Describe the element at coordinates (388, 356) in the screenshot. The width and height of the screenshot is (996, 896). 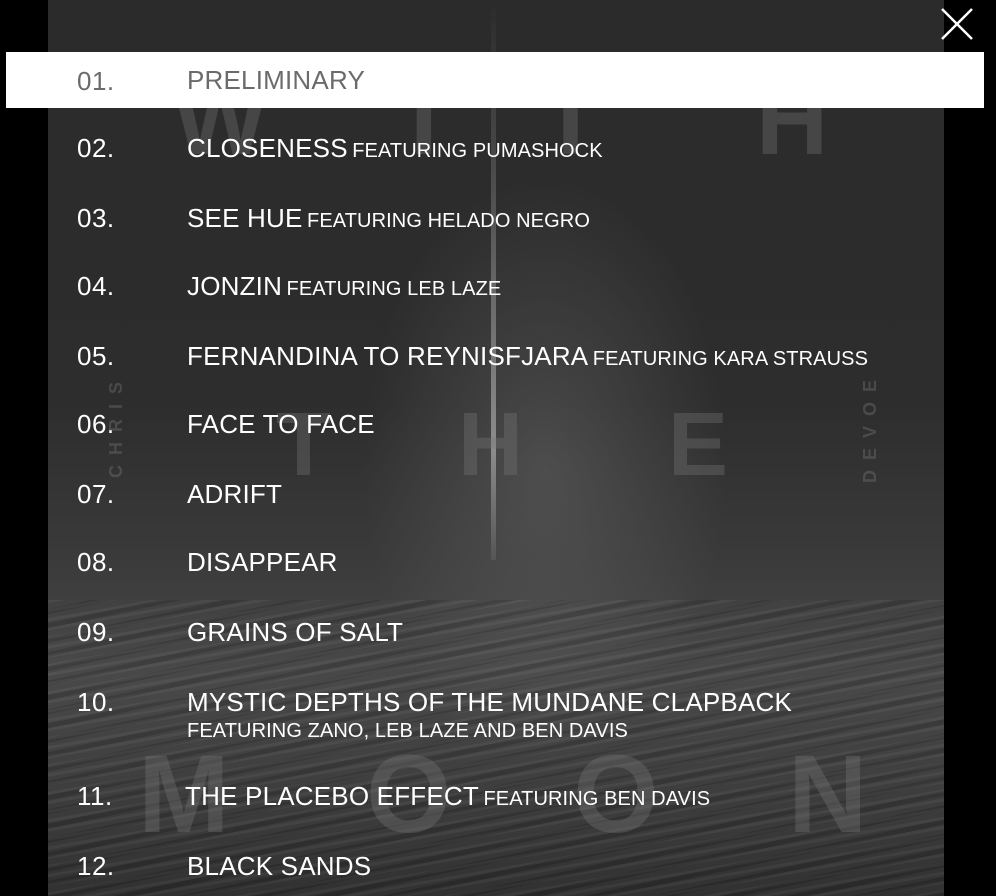
I see `track-name: FERNANDINA TO REYNISFJARA` at that location.